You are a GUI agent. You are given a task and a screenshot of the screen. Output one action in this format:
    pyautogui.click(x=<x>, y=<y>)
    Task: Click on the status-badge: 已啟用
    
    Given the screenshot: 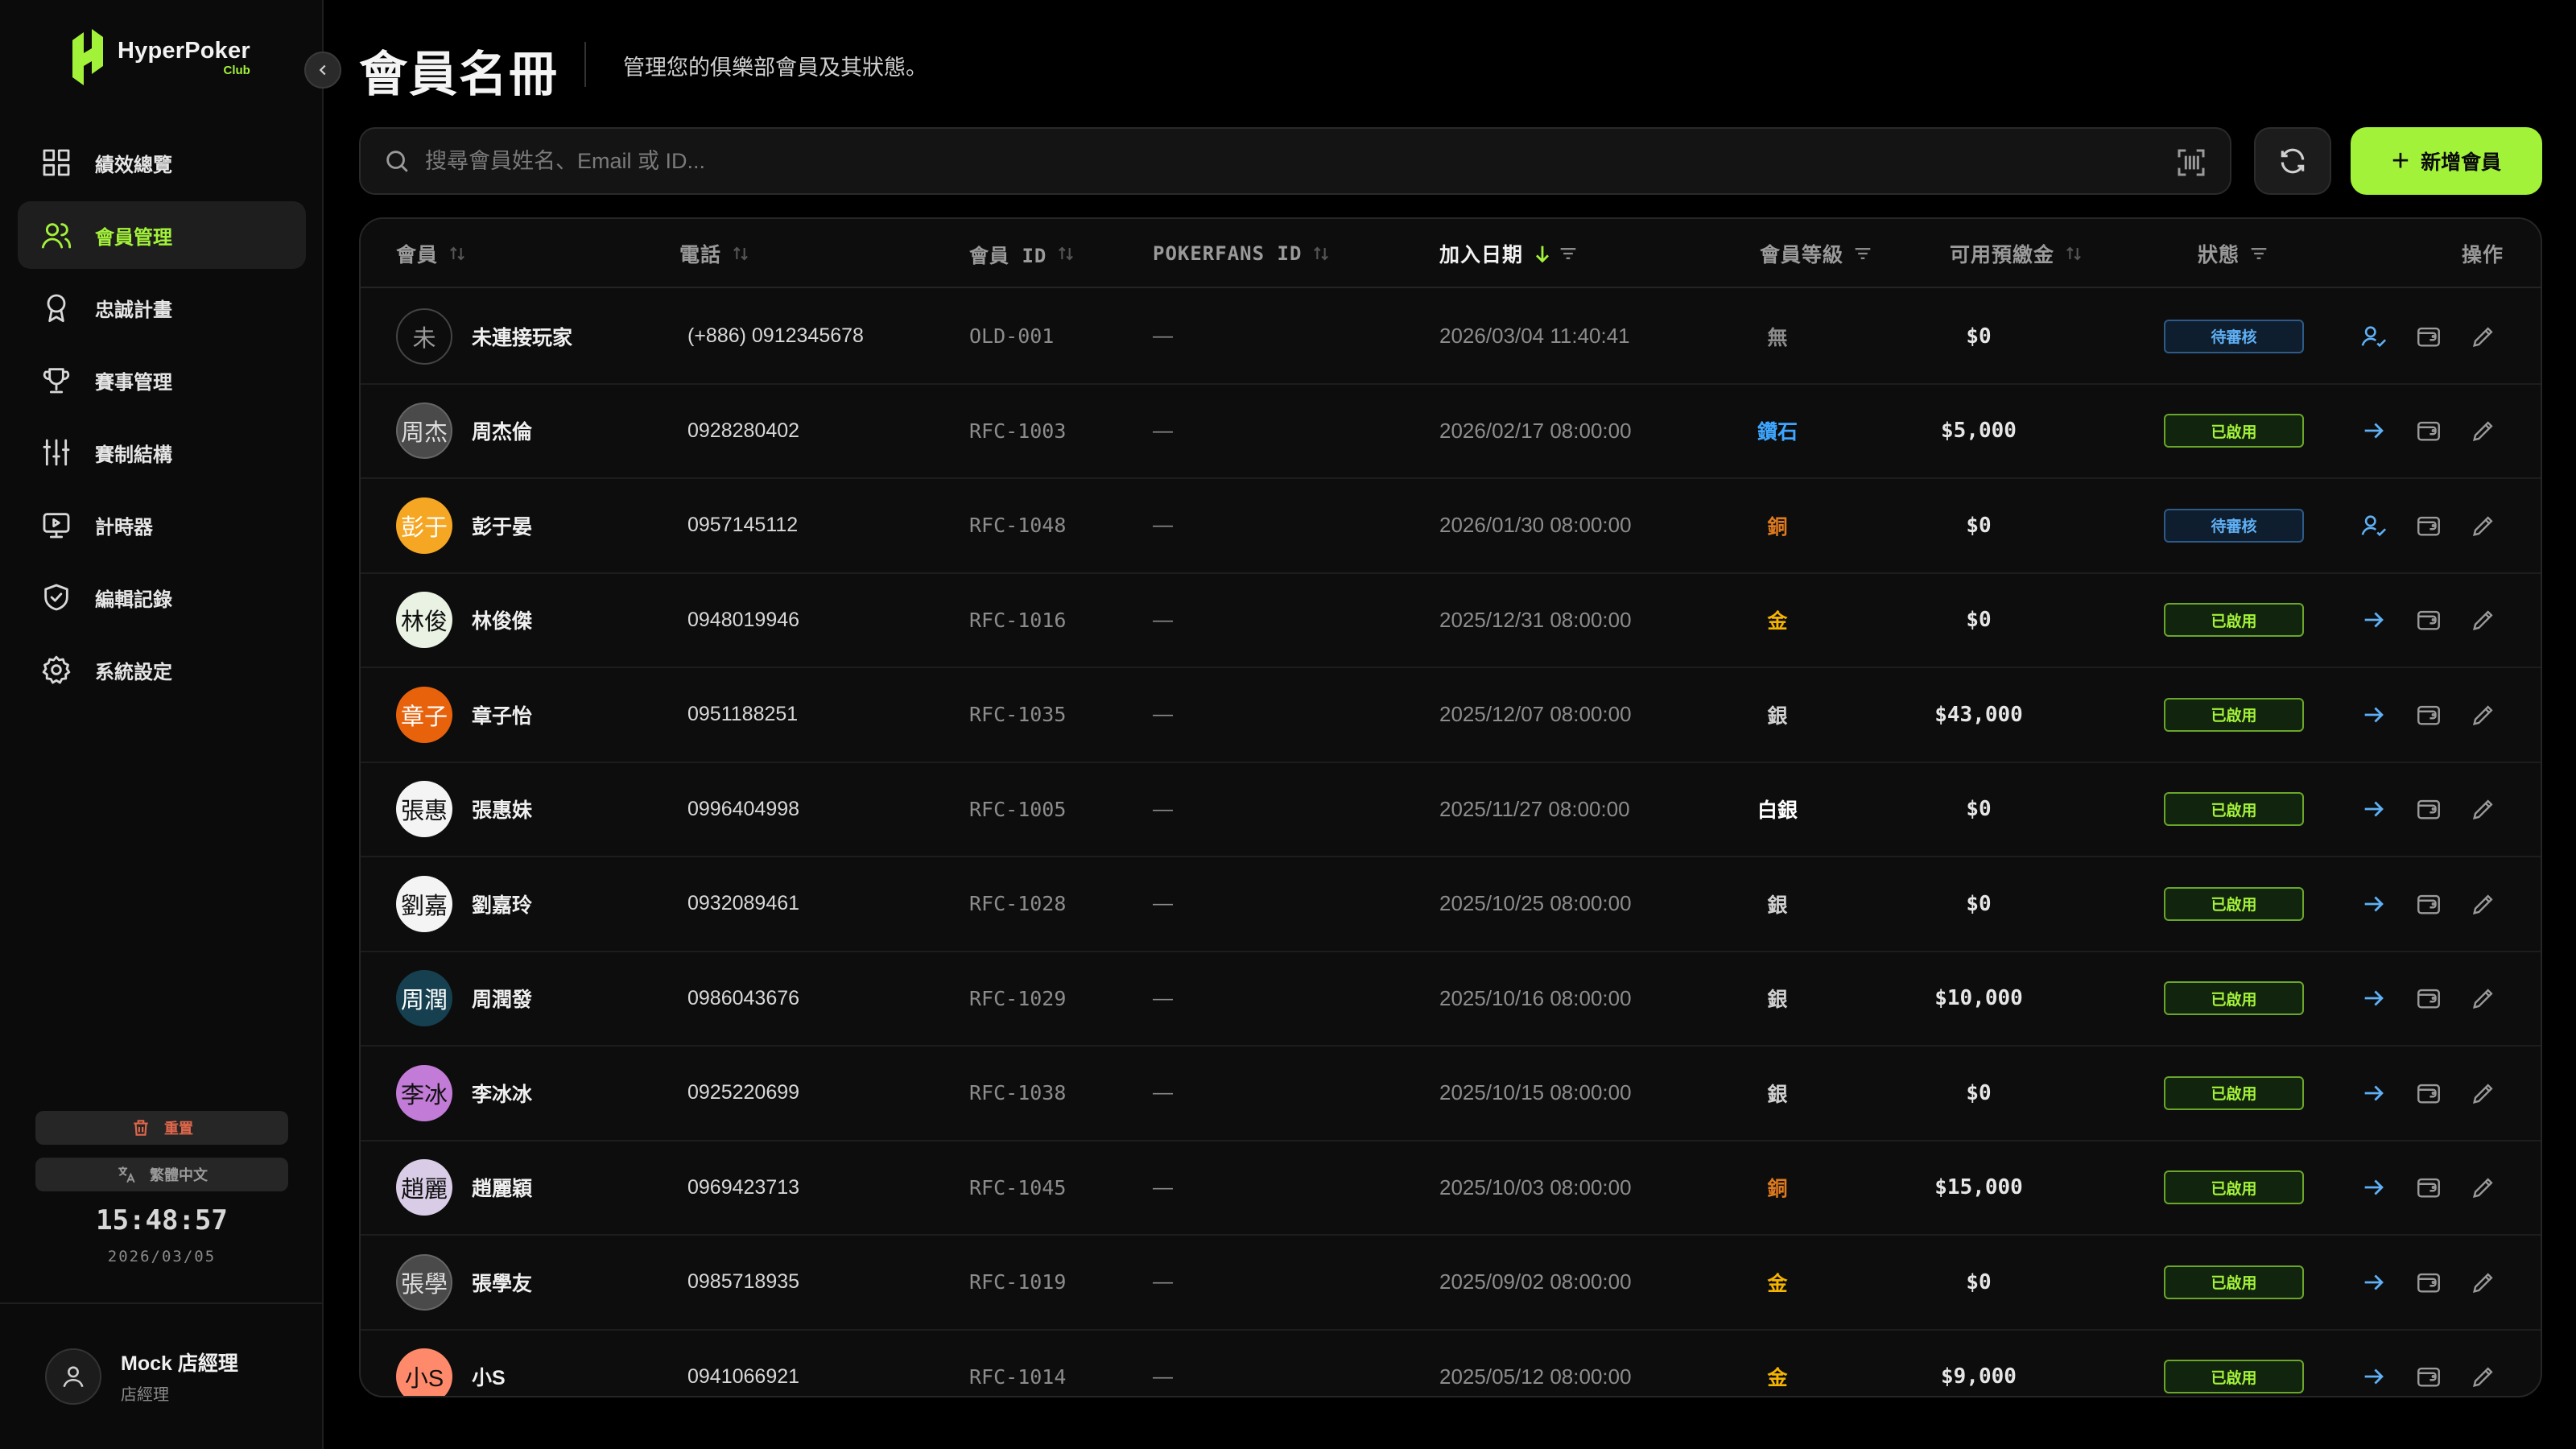 What is the action you would take?
    pyautogui.click(x=2234, y=1377)
    